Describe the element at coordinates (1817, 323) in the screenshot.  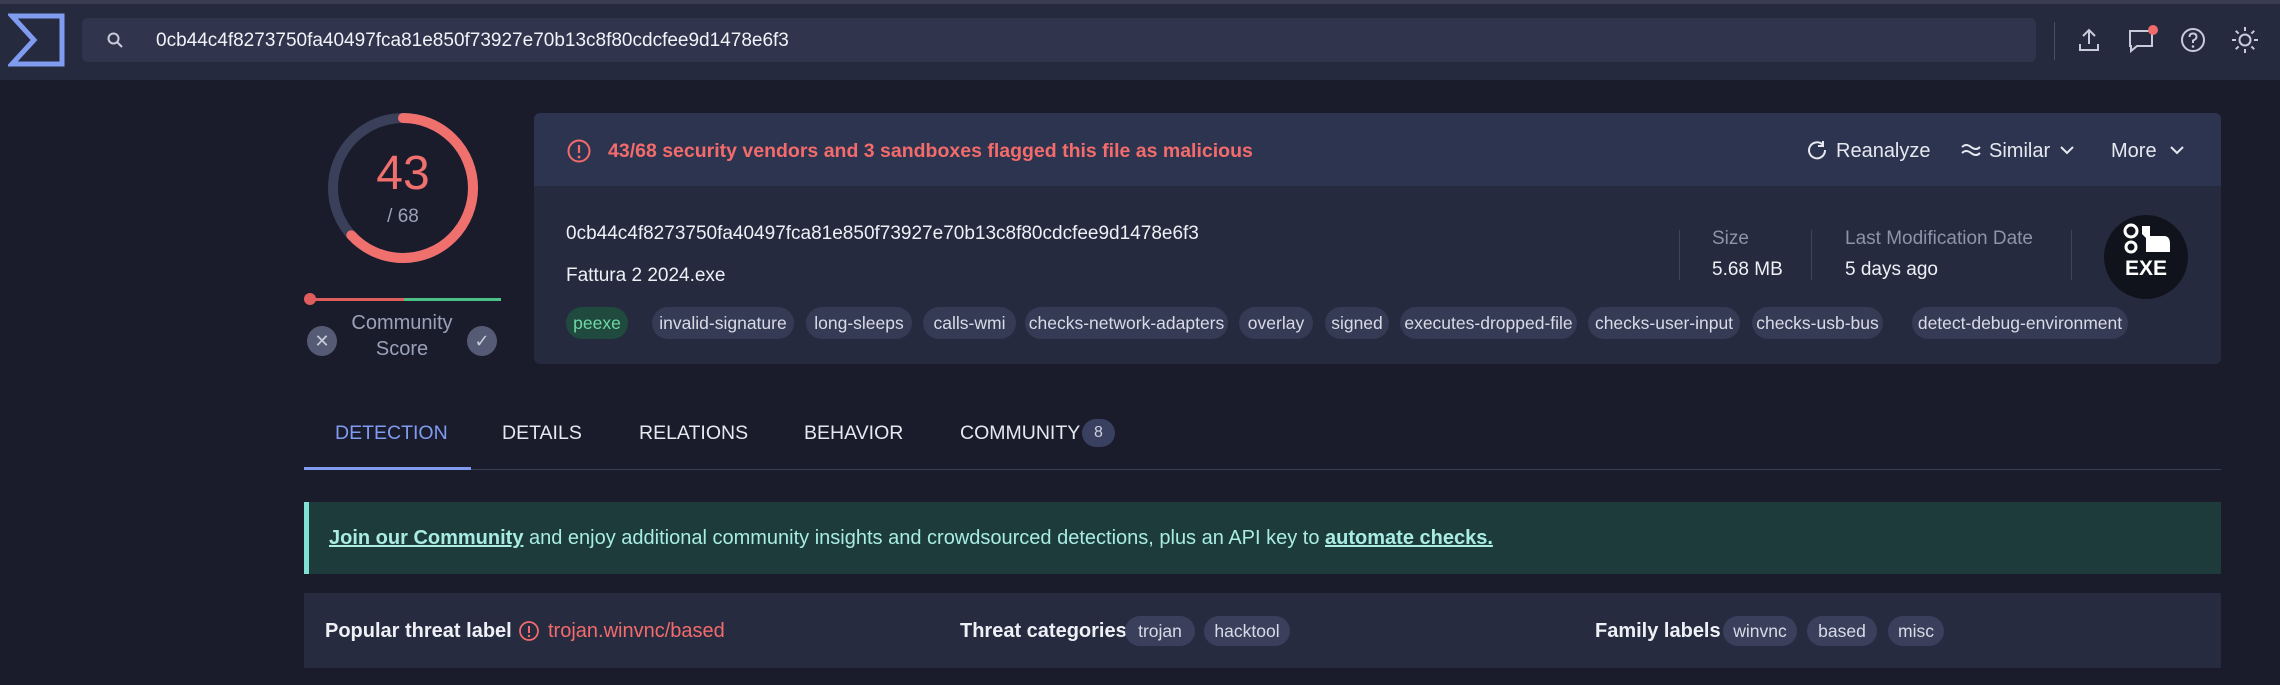
I see `tag-chip: checks-usb-bus` at that location.